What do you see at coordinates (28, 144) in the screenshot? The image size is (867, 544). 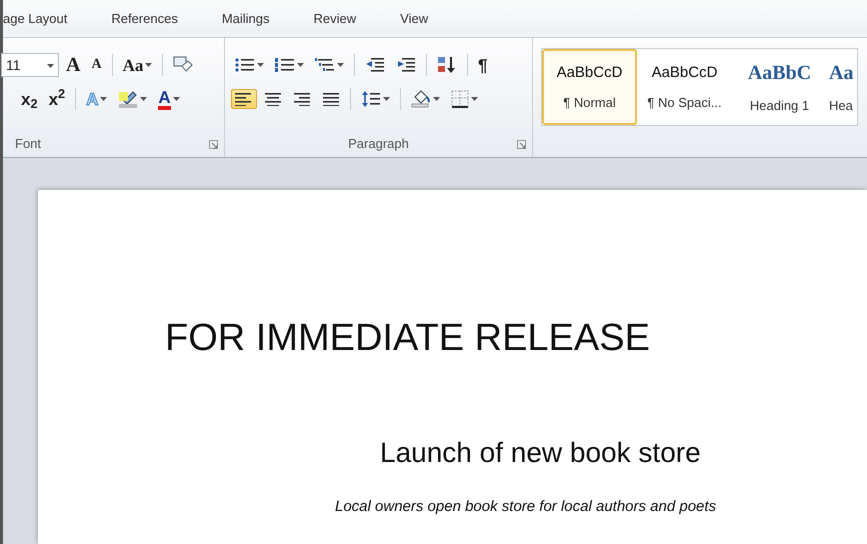 I see `group-label: Font` at bounding box center [28, 144].